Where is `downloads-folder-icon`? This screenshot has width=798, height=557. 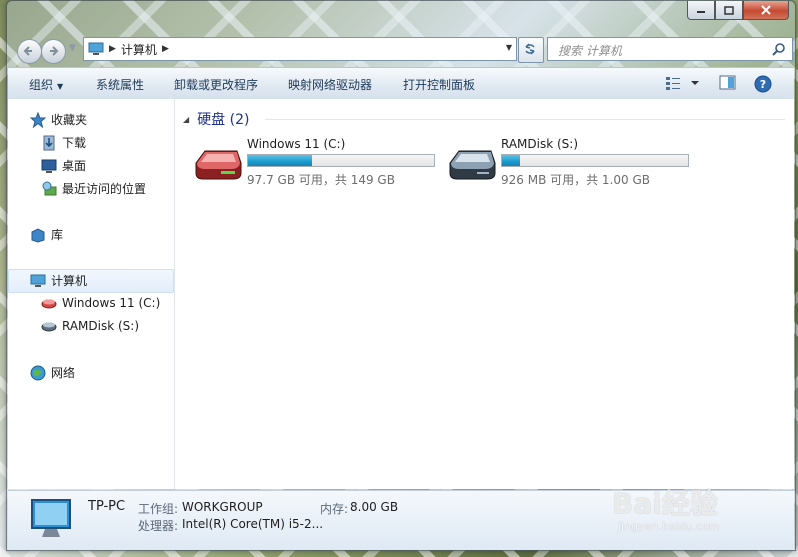 downloads-folder-icon is located at coordinates (49, 142).